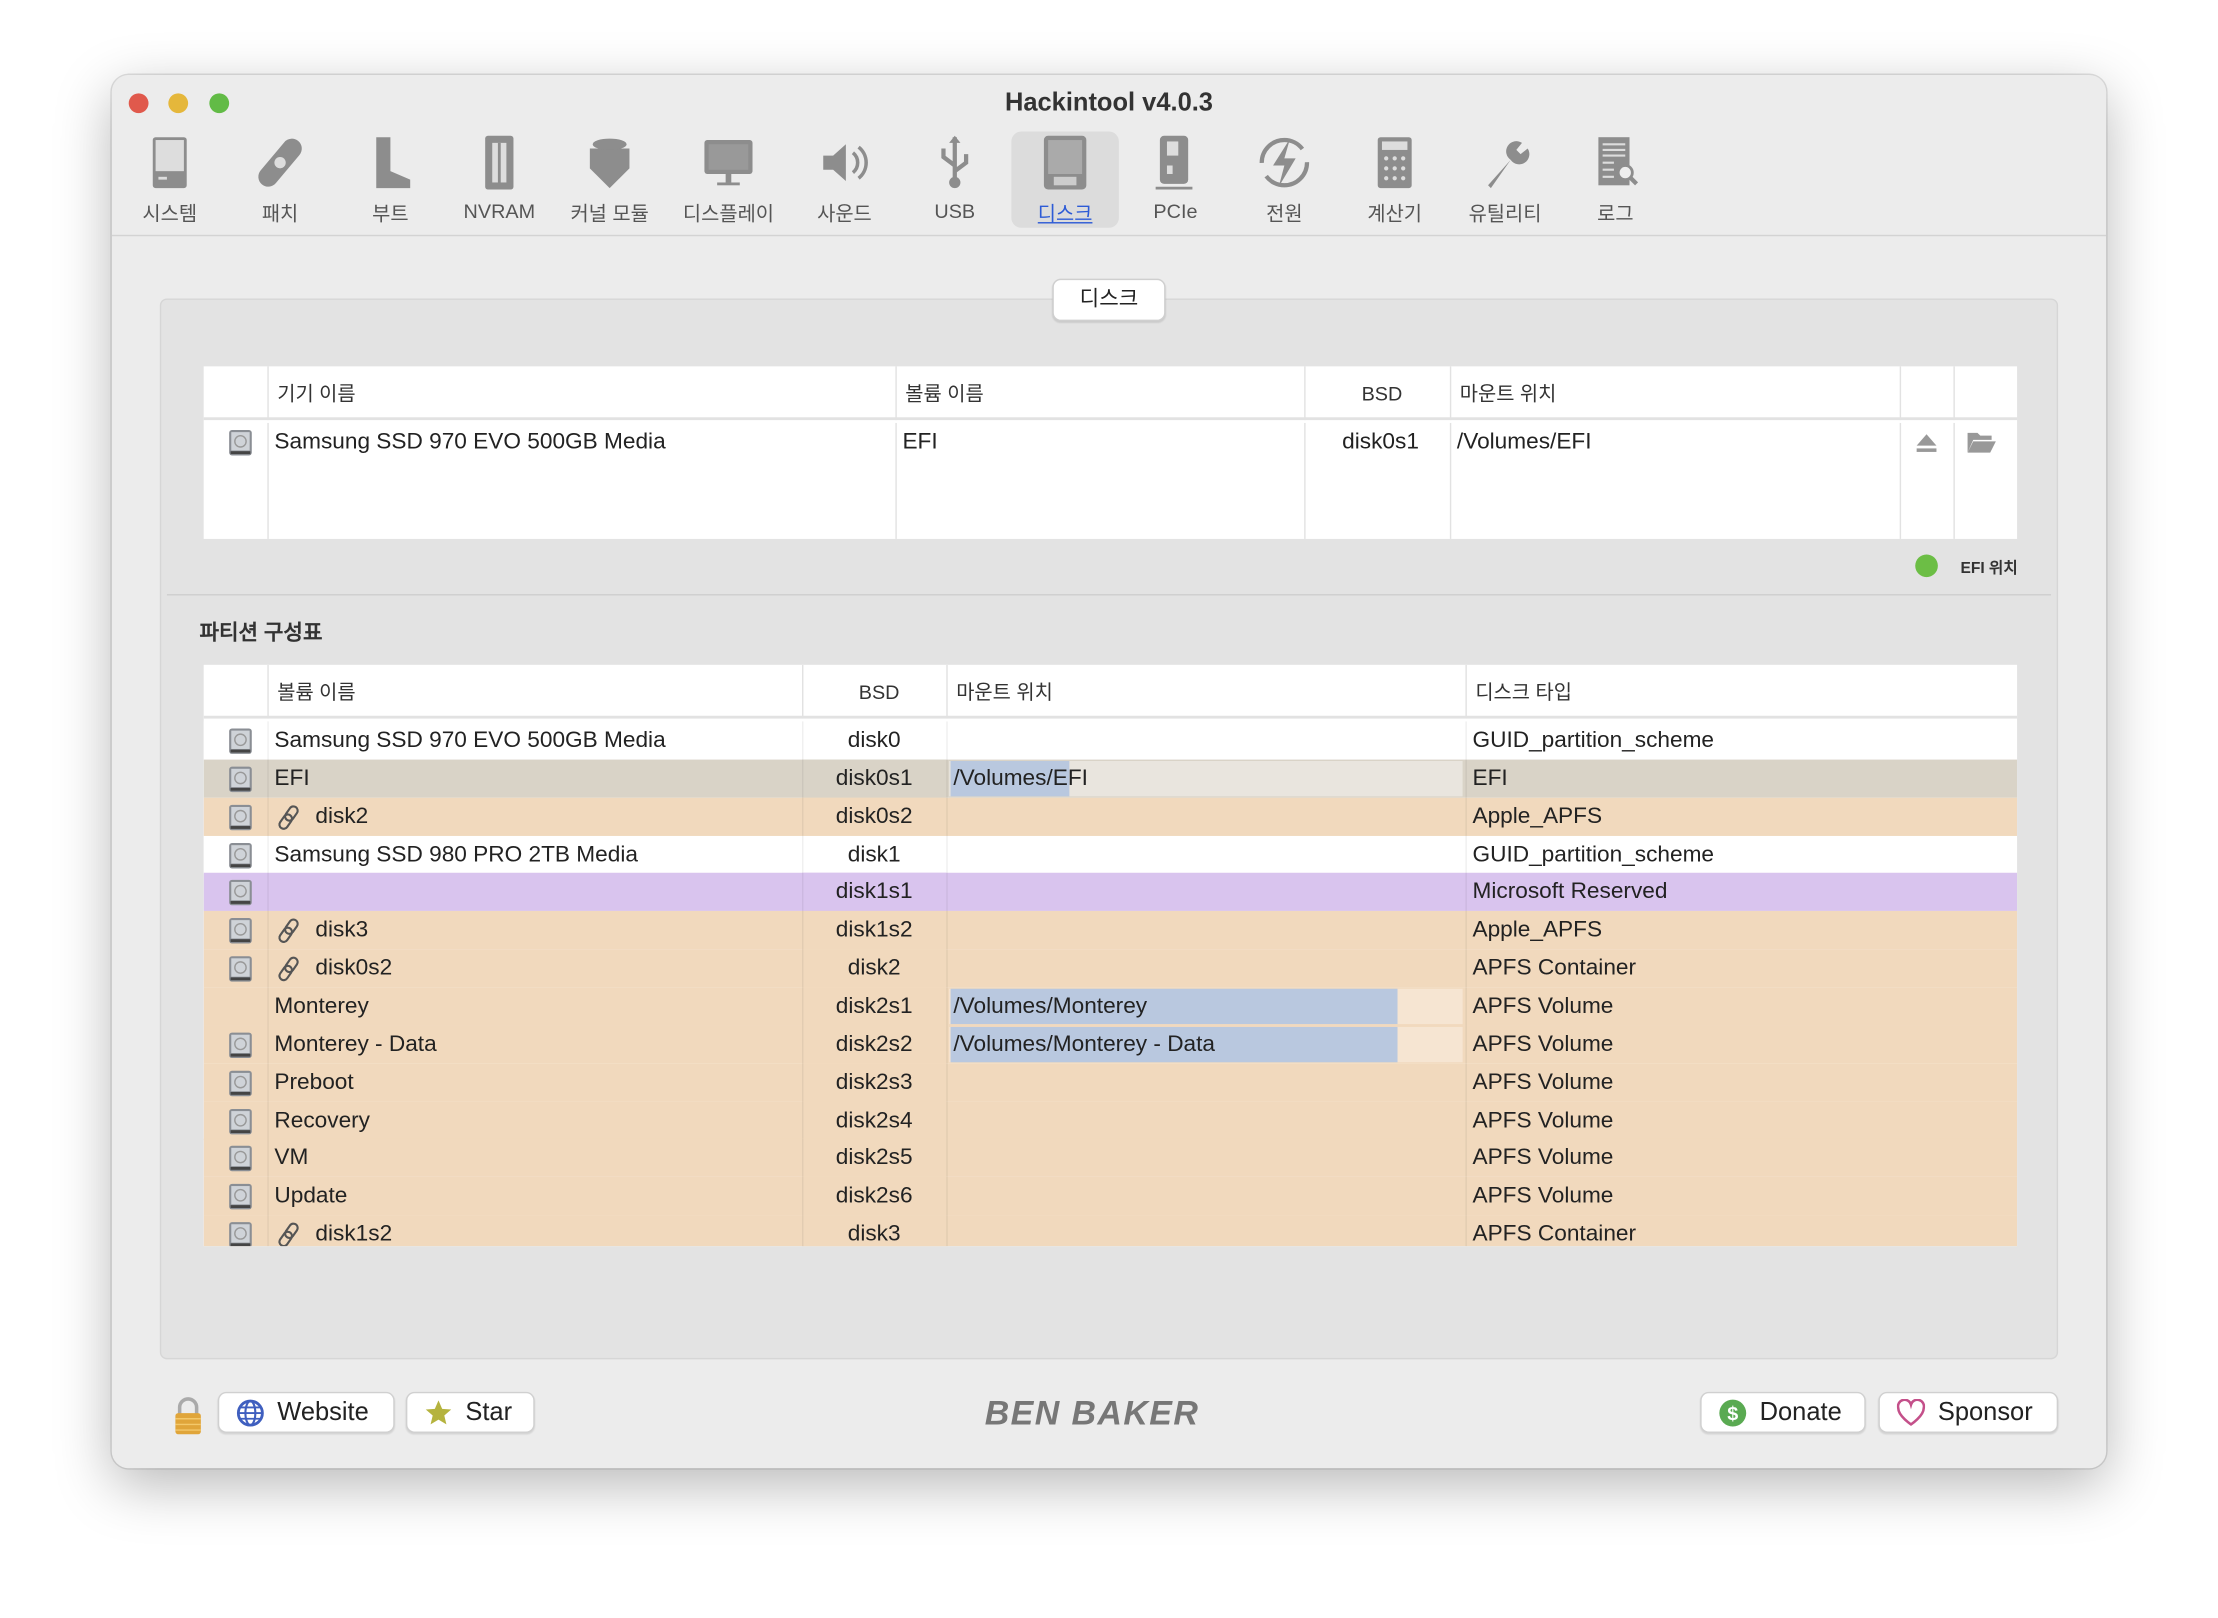  Describe the element at coordinates (489, 1411) in the screenshot. I see `star-label: Star` at that location.